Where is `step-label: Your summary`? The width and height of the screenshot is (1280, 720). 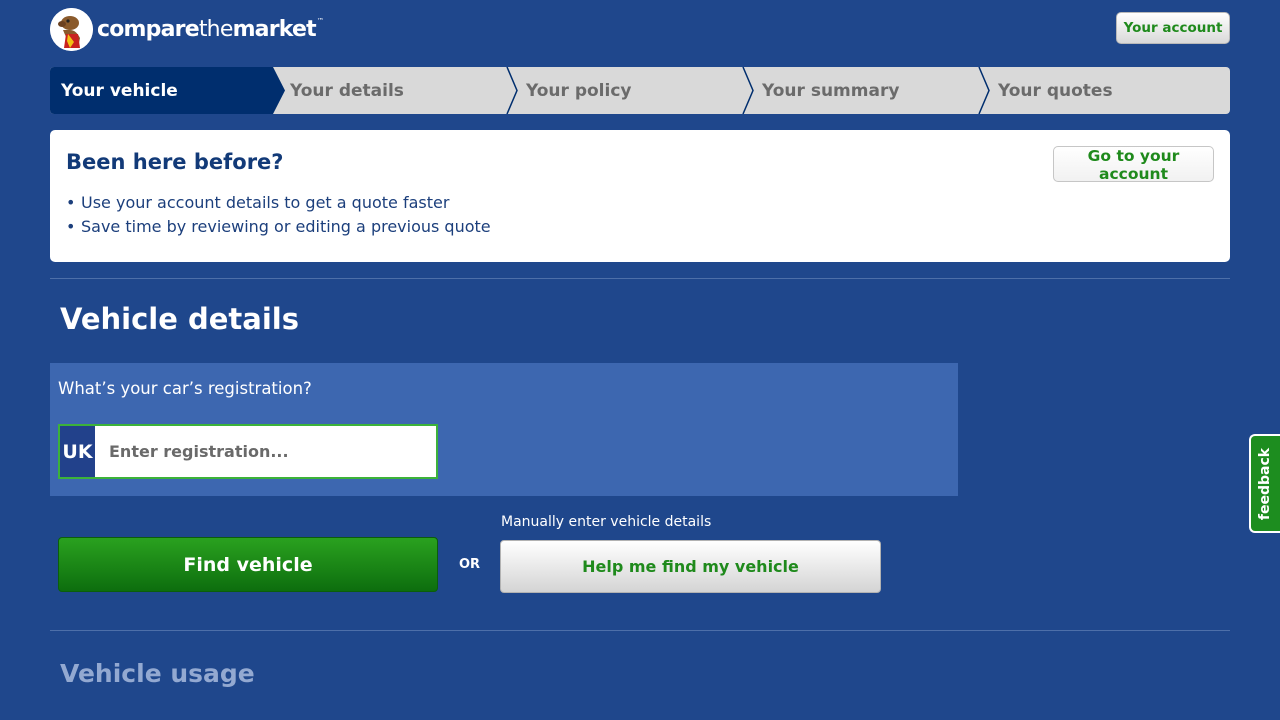
step-label: Your summary is located at coordinates (831, 90).